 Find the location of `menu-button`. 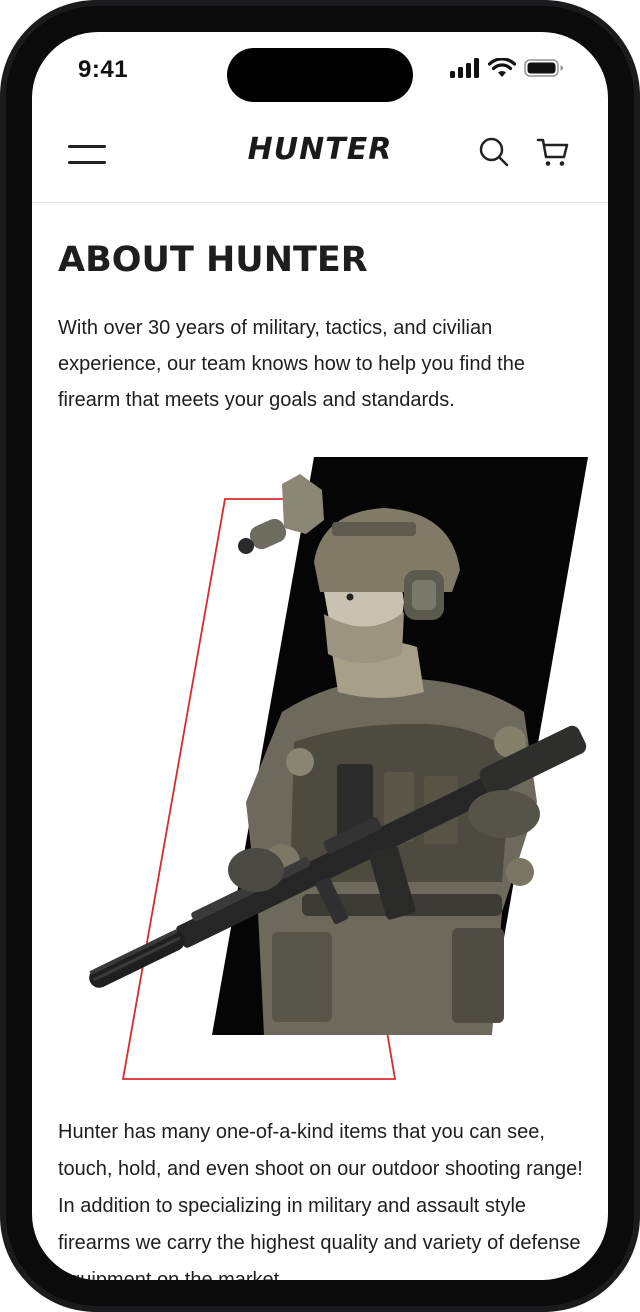

menu-button is located at coordinates (88, 154).